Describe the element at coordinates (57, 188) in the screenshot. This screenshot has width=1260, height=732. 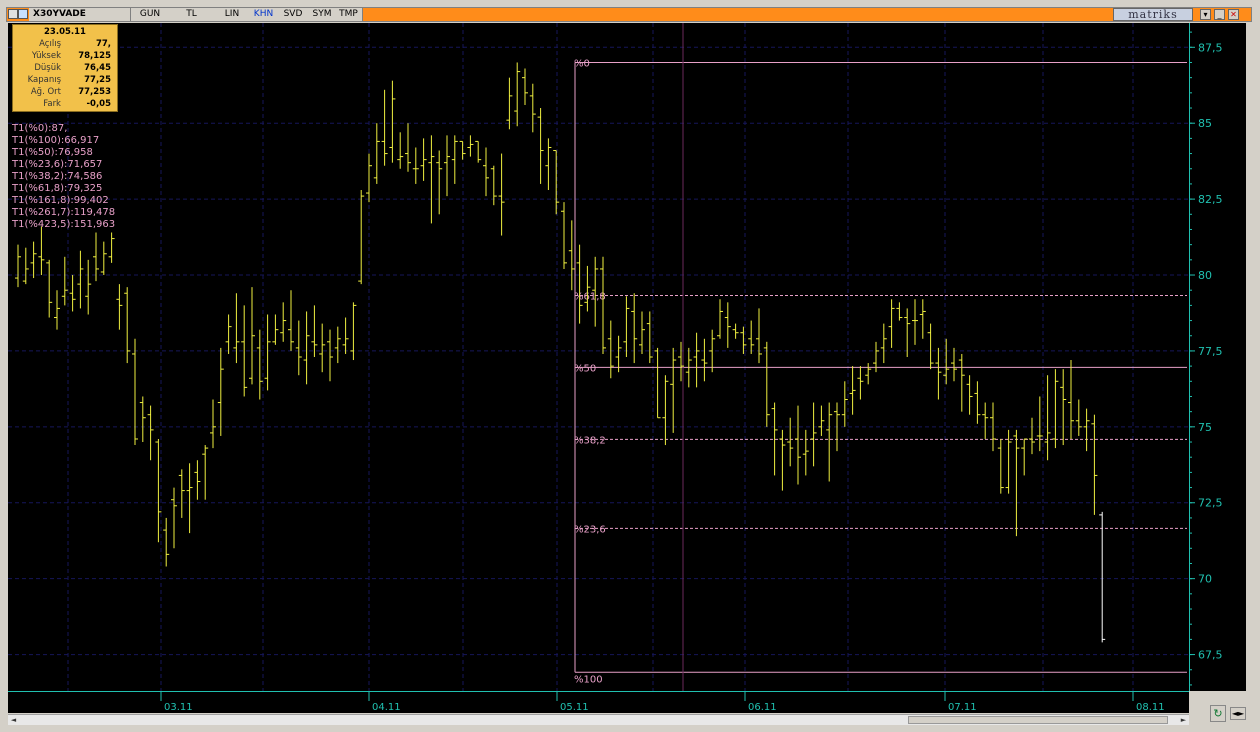
I see `fib-level-item: T1(%61,8):79,325` at that location.